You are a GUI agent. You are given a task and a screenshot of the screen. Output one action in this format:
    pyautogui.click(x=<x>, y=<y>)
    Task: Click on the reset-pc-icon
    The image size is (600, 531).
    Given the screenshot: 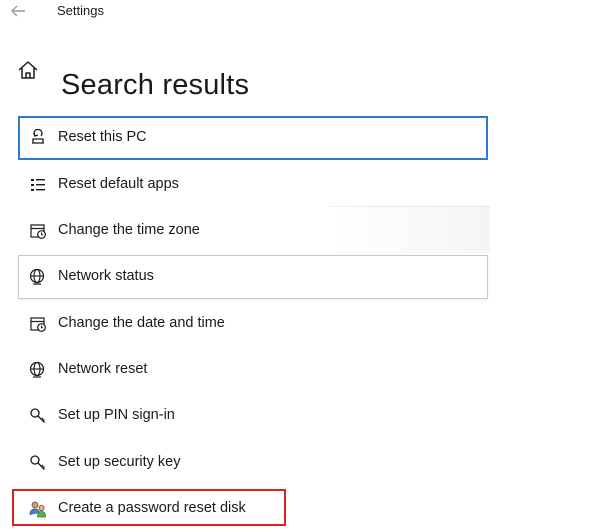 What is the action you would take?
    pyautogui.click(x=38, y=138)
    